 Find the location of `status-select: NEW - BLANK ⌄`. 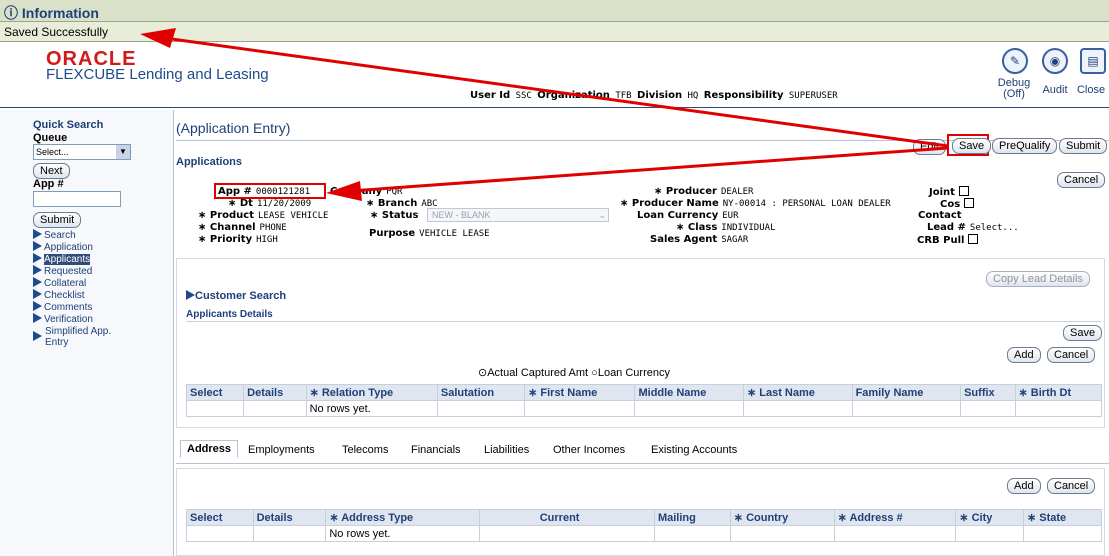

status-select: NEW - BLANK ⌄ is located at coordinates (518, 215).